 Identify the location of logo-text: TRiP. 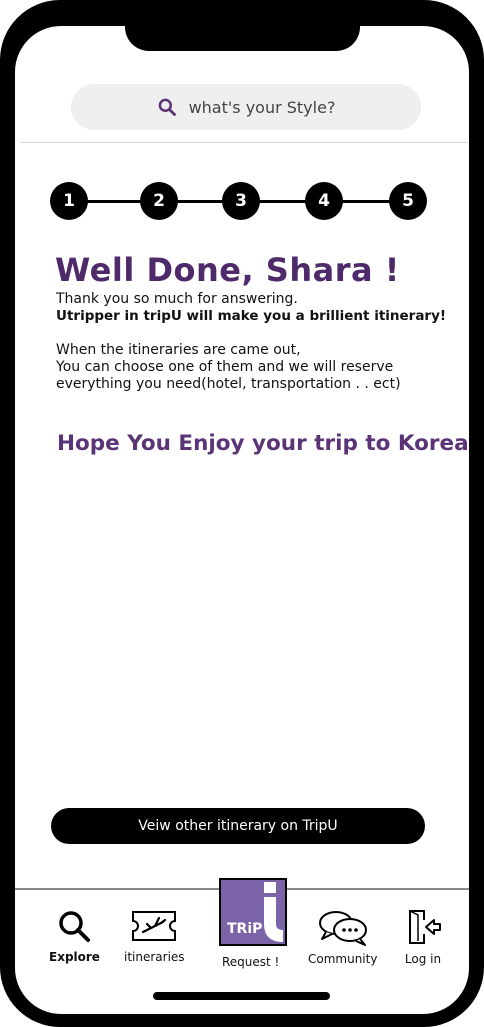
(245, 929).